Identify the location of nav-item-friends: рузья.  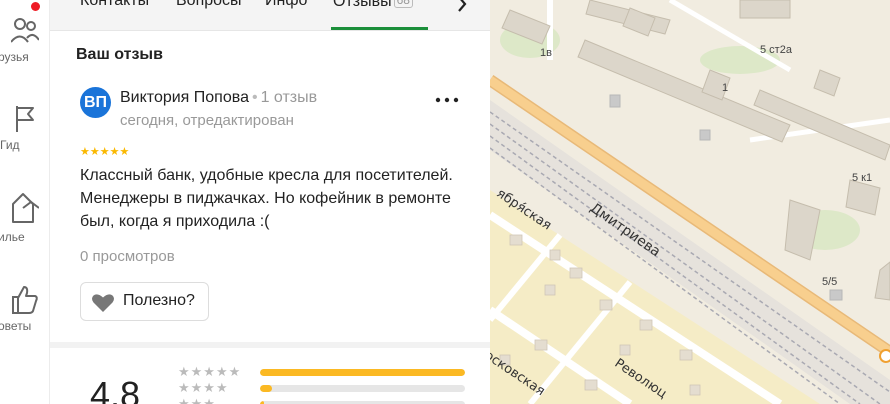
(25, 38).